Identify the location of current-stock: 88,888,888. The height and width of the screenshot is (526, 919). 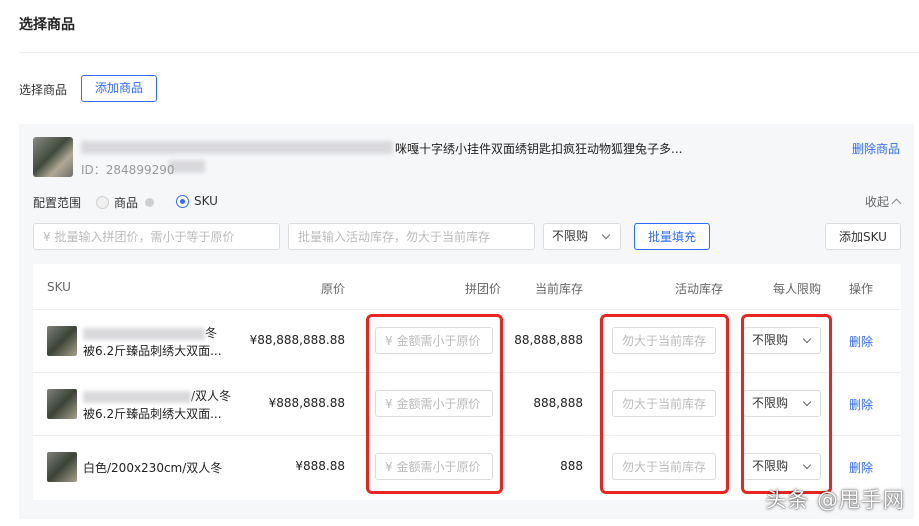
(548, 340).